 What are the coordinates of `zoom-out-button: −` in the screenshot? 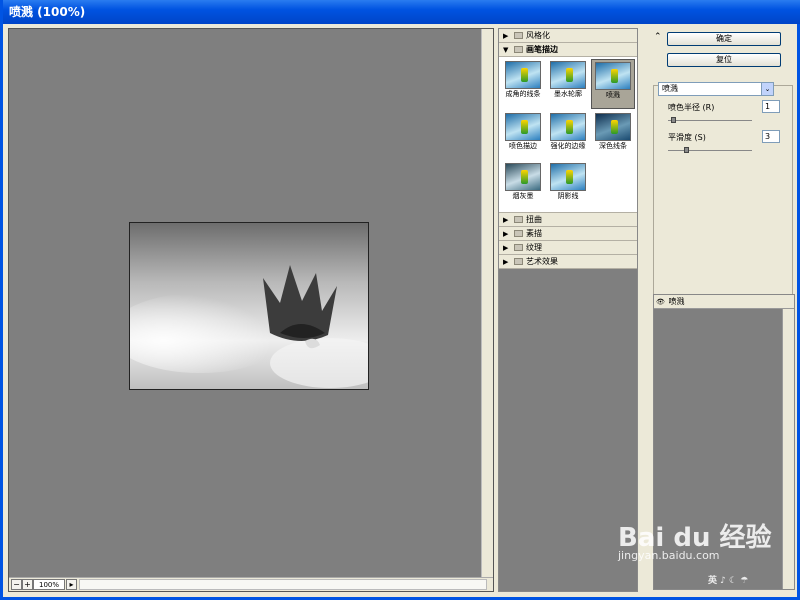 It's located at (16, 584).